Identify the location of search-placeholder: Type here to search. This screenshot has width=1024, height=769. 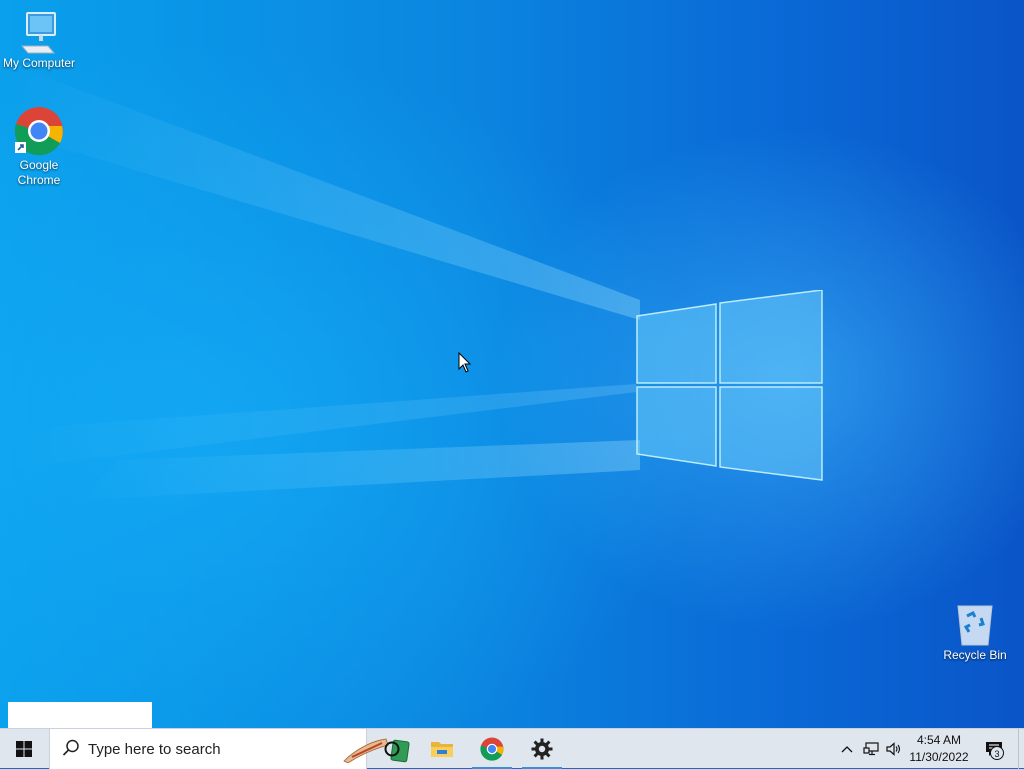
(154, 749).